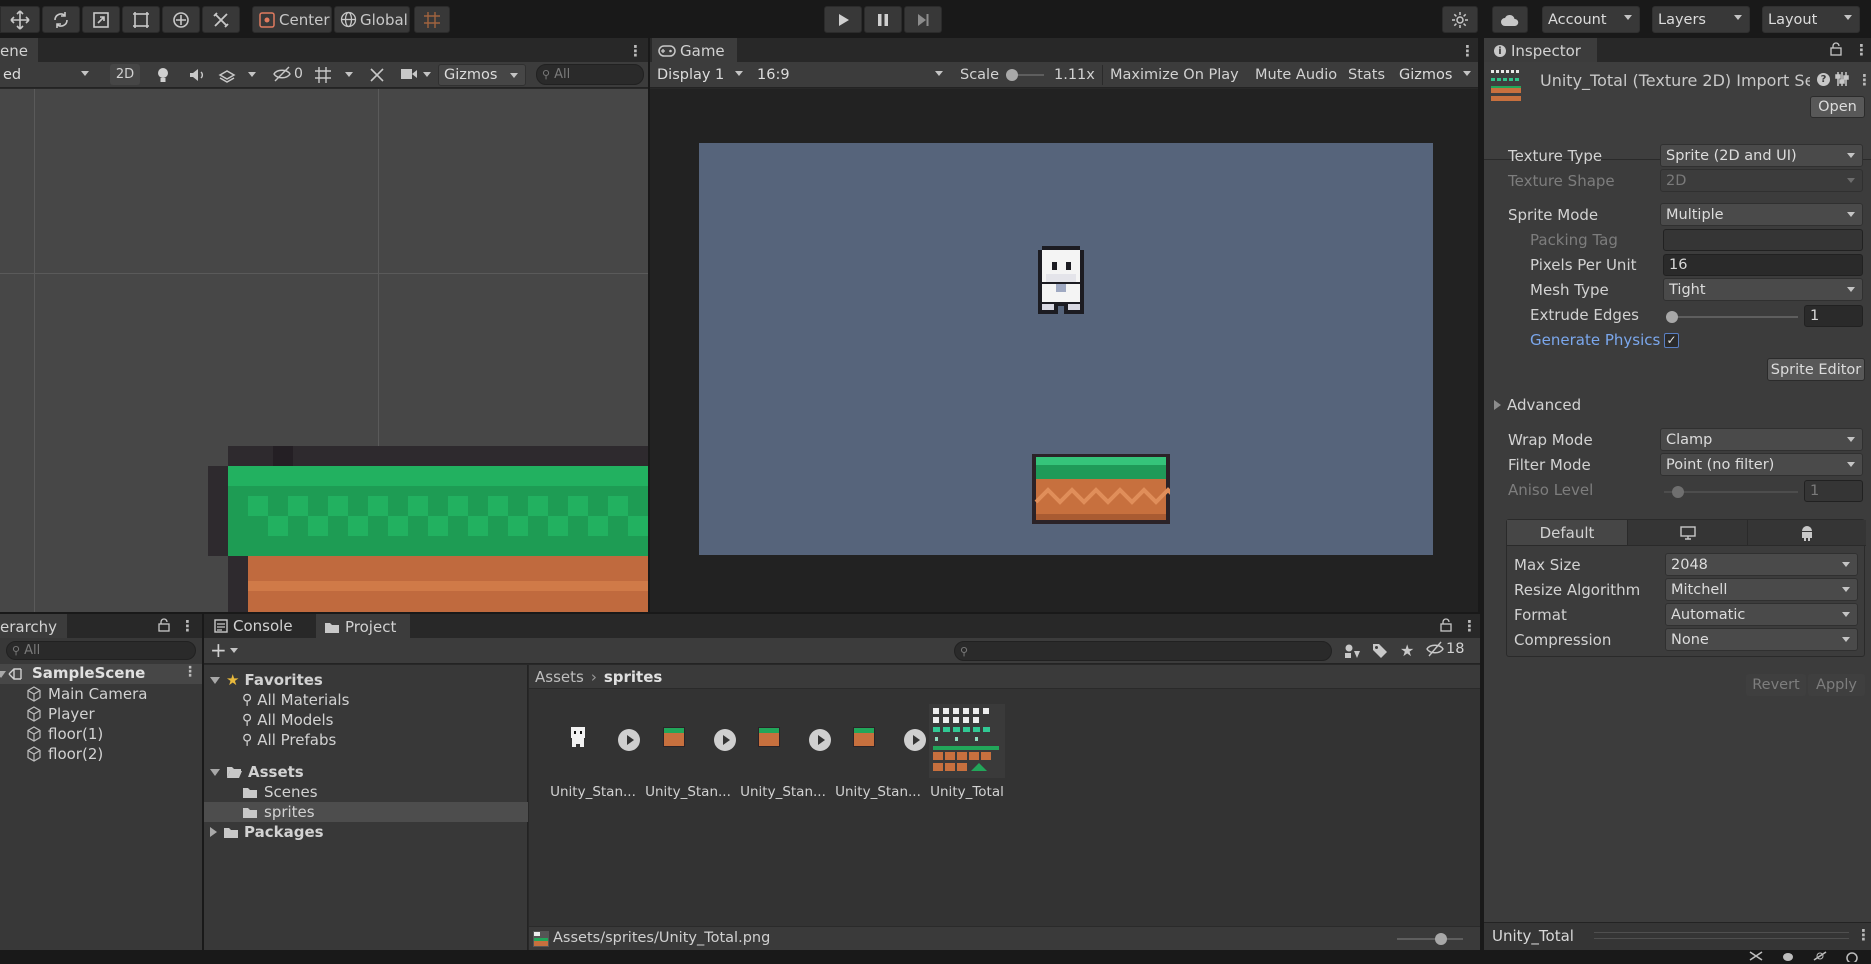 Image resolution: width=1871 pixels, height=964 pixels. Describe the element at coordinates (1788, 956) in the screenshot. I see `bug-icon` at that location.